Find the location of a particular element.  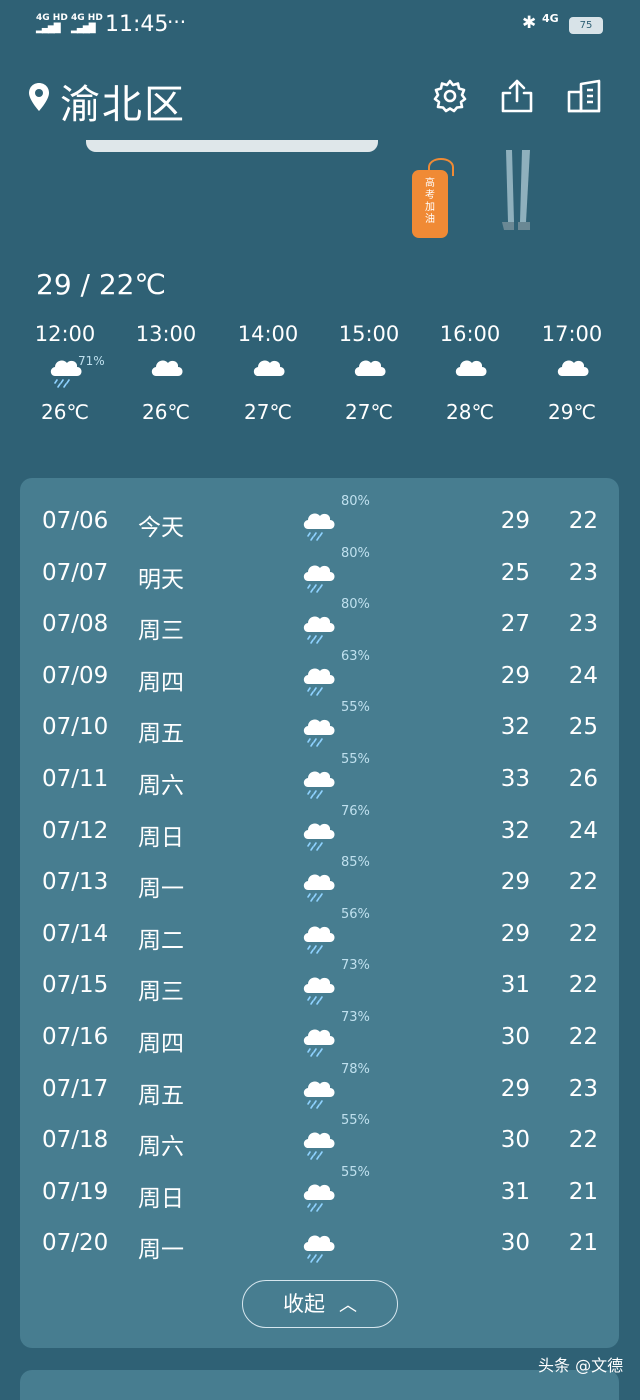

day-date: 07/13 is located at coordinates (75, 882).